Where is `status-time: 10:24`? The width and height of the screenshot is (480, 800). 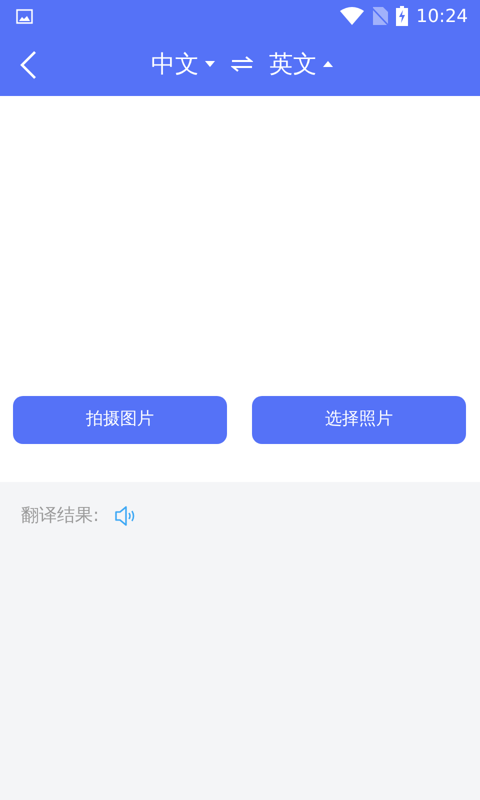 status-time: 10:24 is located at coordinates (442, 16).